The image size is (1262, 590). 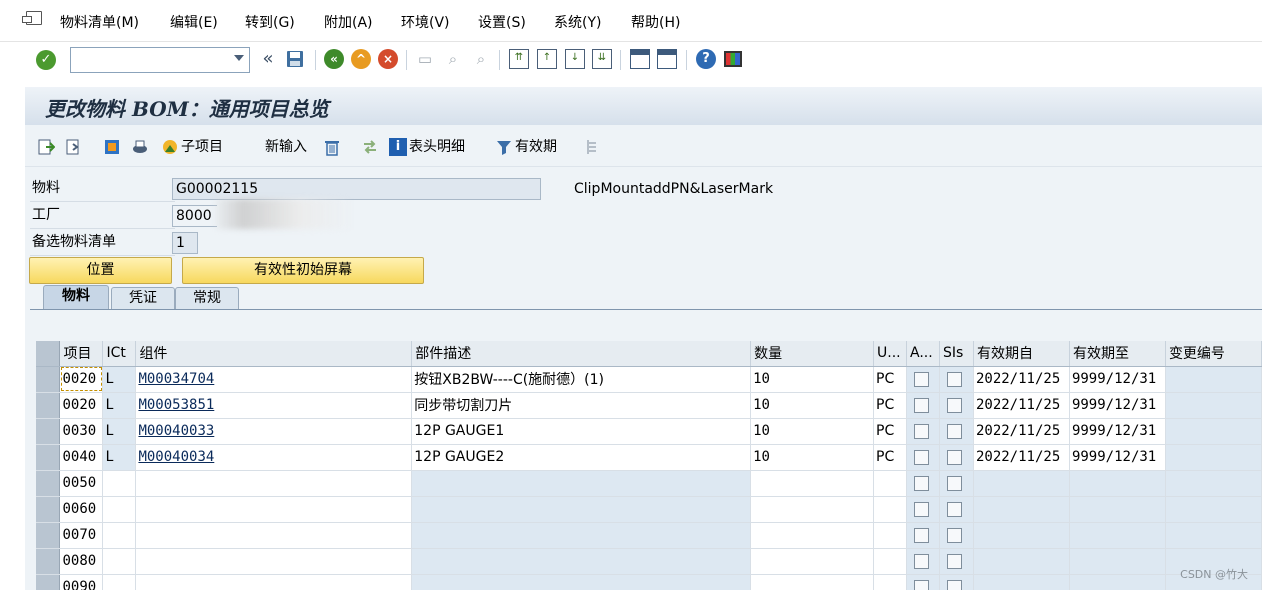 What do you see at coordinates (274, 379) in the screenshot?
I see `component-cell: M00034704` at bounding box center [274, 379].